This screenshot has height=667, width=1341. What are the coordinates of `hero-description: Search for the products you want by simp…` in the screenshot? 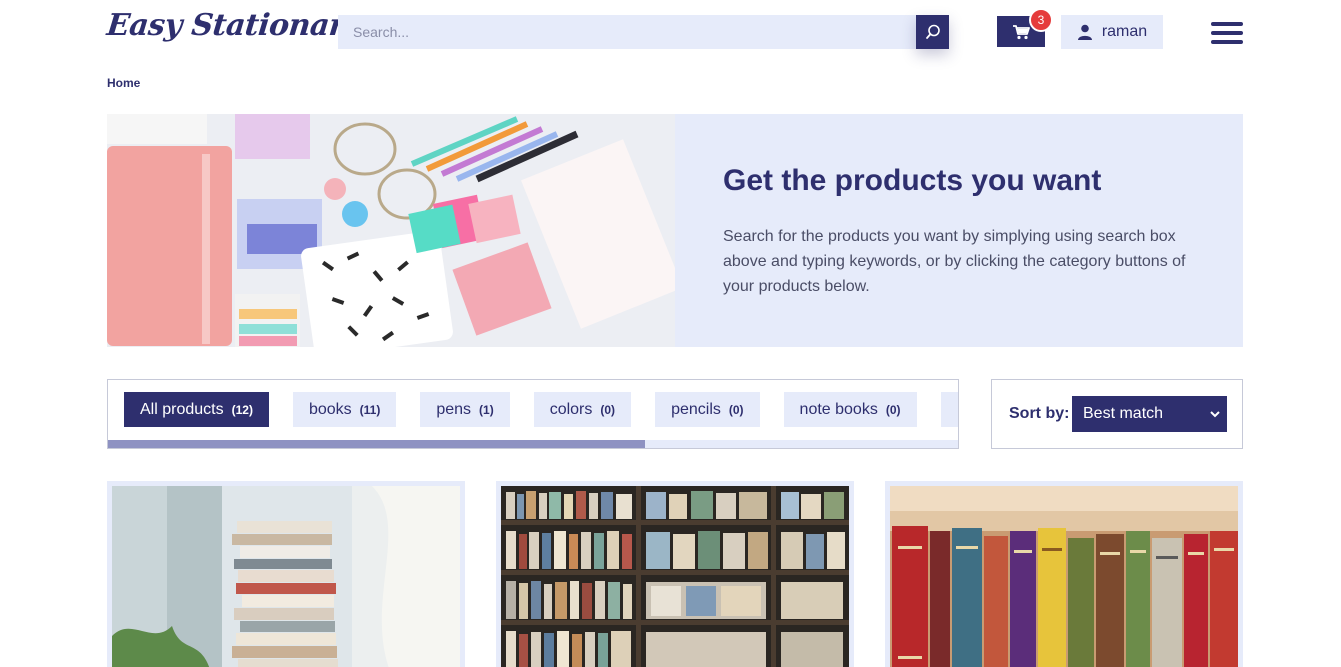 It's located at (954, 261).